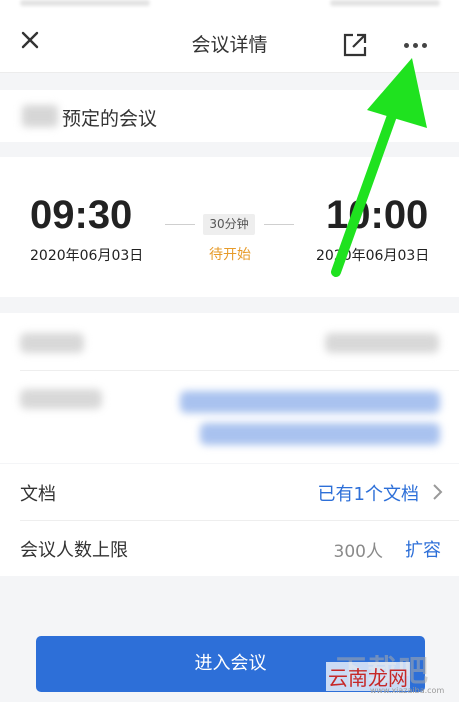  Describe the element at coordinates (407, 690) in the screenshot. I see `watermark-url: www.xiazaiba.com` at that location.